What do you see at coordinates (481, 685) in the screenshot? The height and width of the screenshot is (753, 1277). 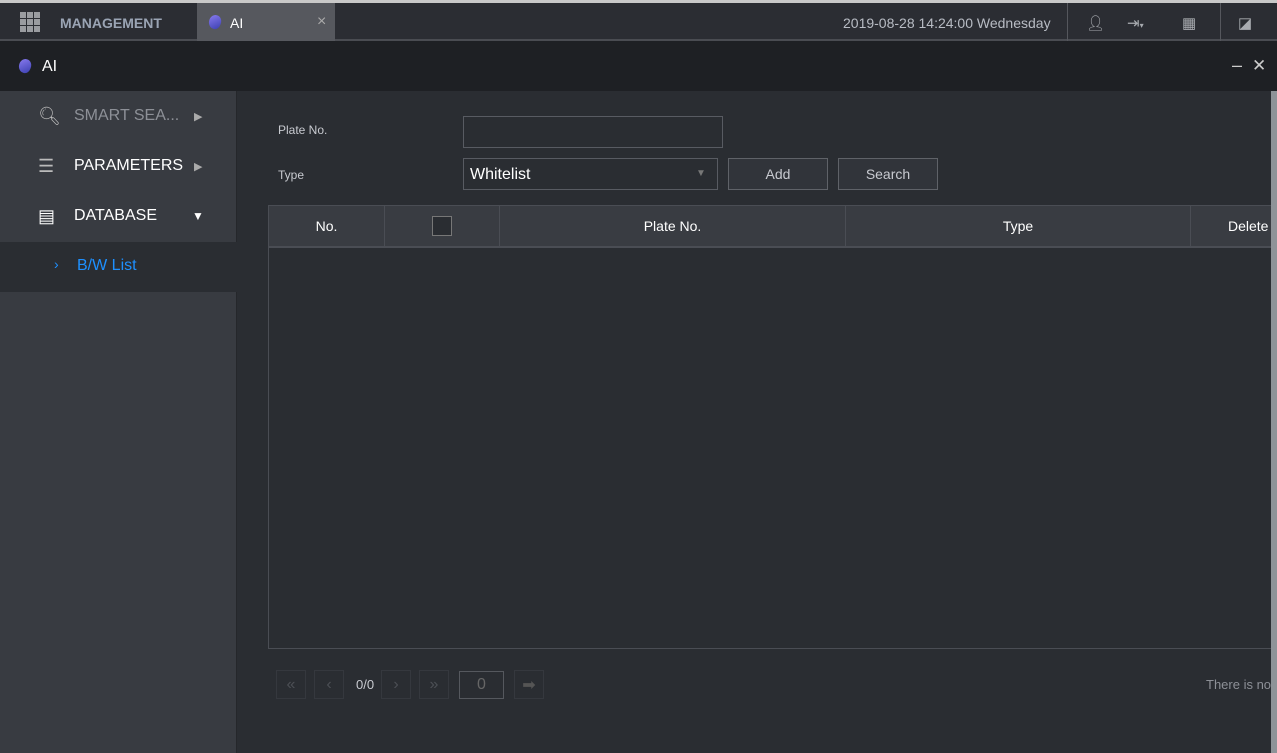 I see `goto-page-input: 0` at bounding box center [481, 685].